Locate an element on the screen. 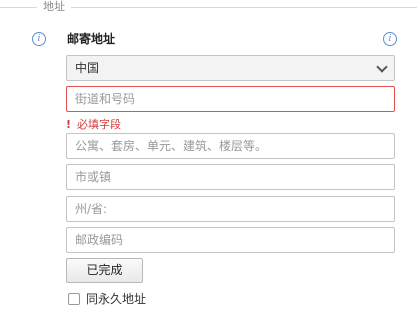 This screenshot has width=417, height=312. country-selected-value: 中国 is located at coordinates (87, 68).